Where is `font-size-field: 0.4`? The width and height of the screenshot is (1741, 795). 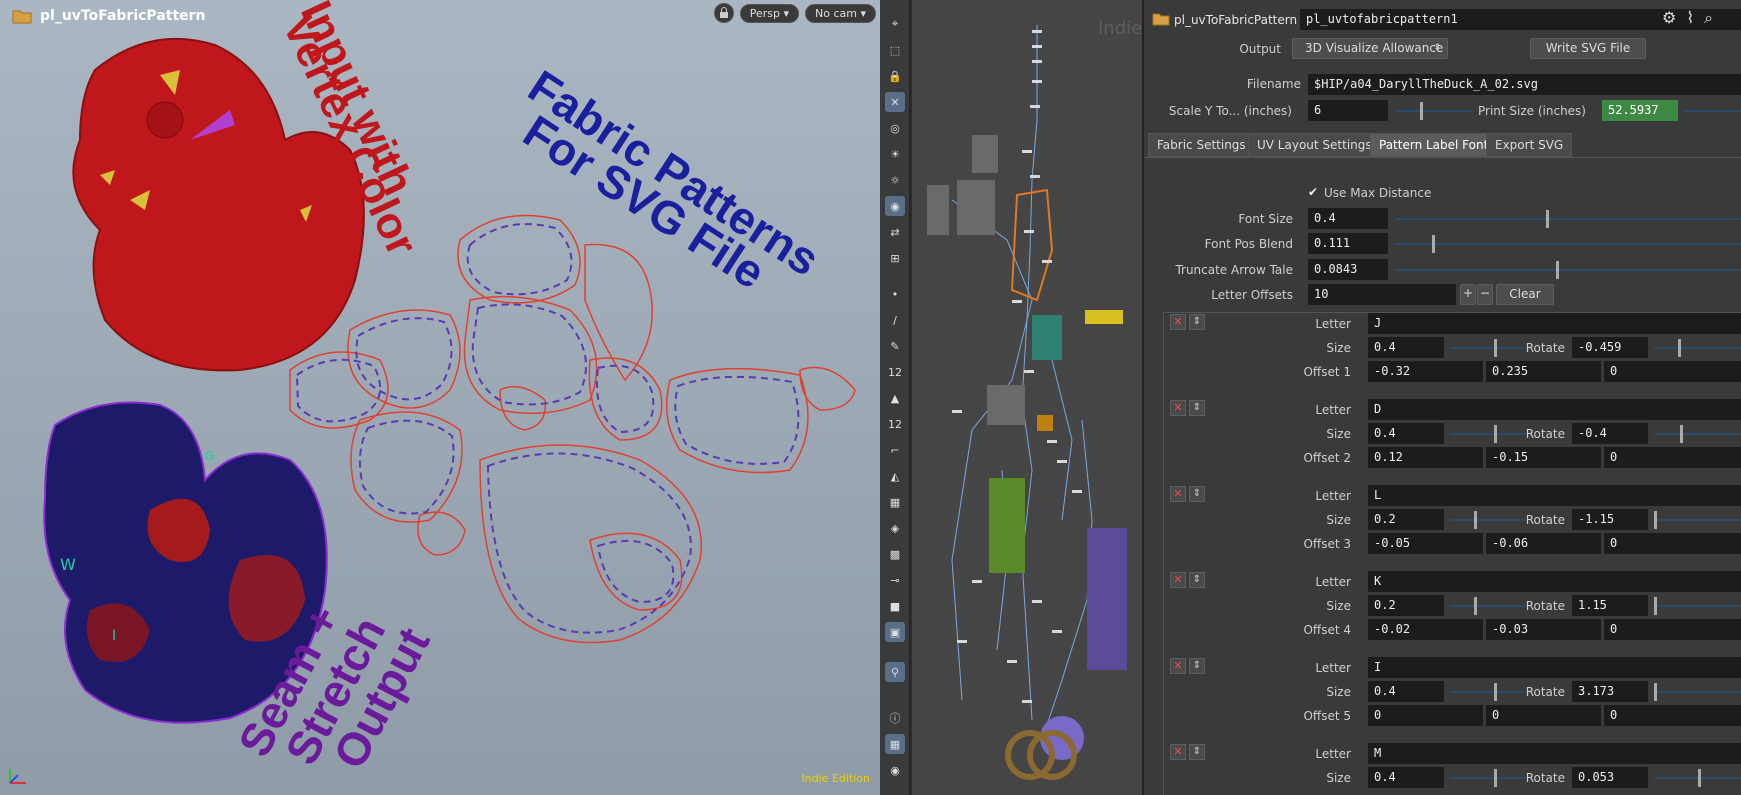
font-size-field: 0.4 is located at coordinates (1348, 218).